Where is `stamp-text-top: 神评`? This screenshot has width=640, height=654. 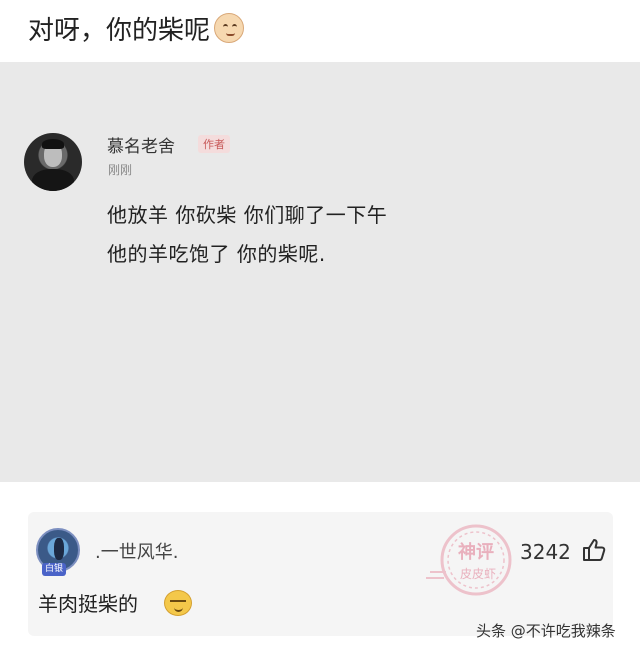 stamp-text-top: 神评 is located at coordinates (476, 552).